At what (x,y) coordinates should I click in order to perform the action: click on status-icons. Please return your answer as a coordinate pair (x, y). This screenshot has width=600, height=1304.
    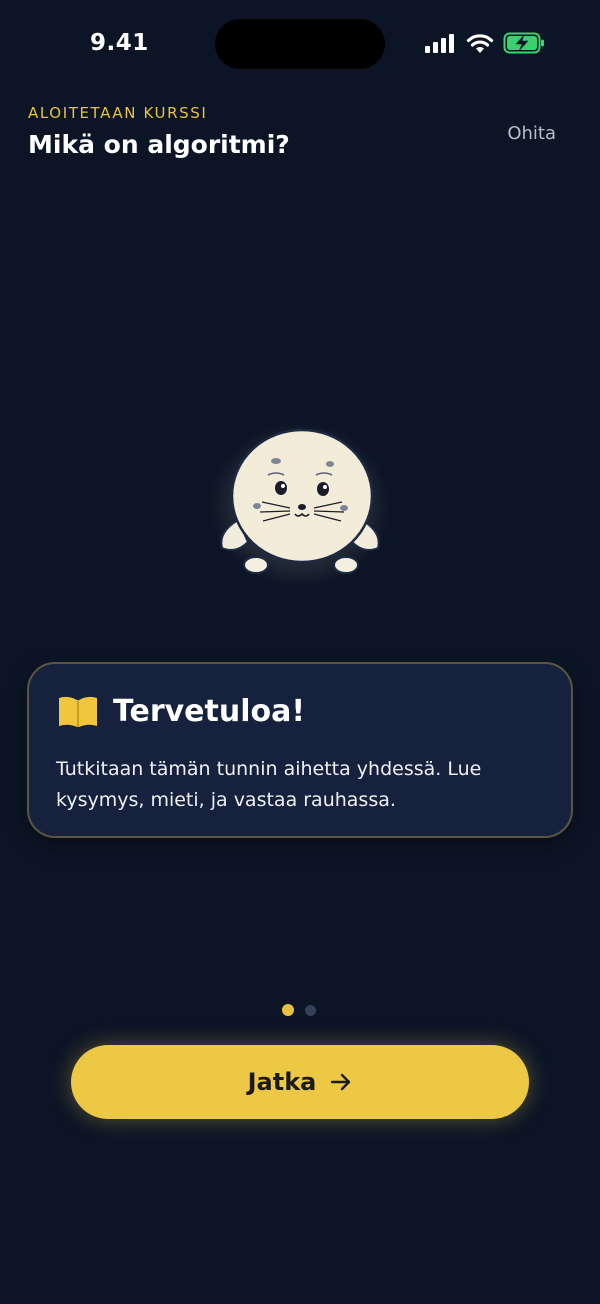
    Looking at the image, I should click on (485, 43).